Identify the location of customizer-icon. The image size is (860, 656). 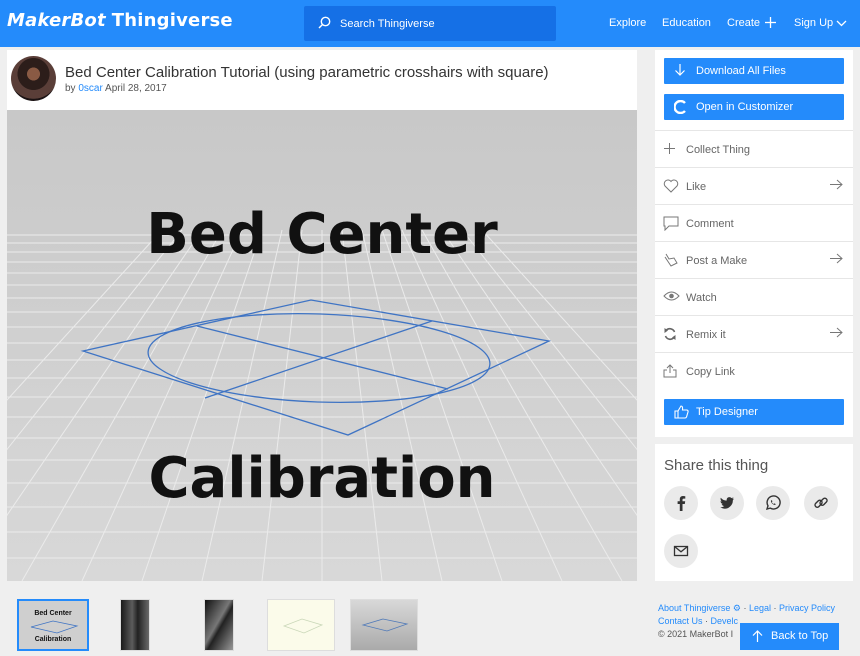
(680, 107).